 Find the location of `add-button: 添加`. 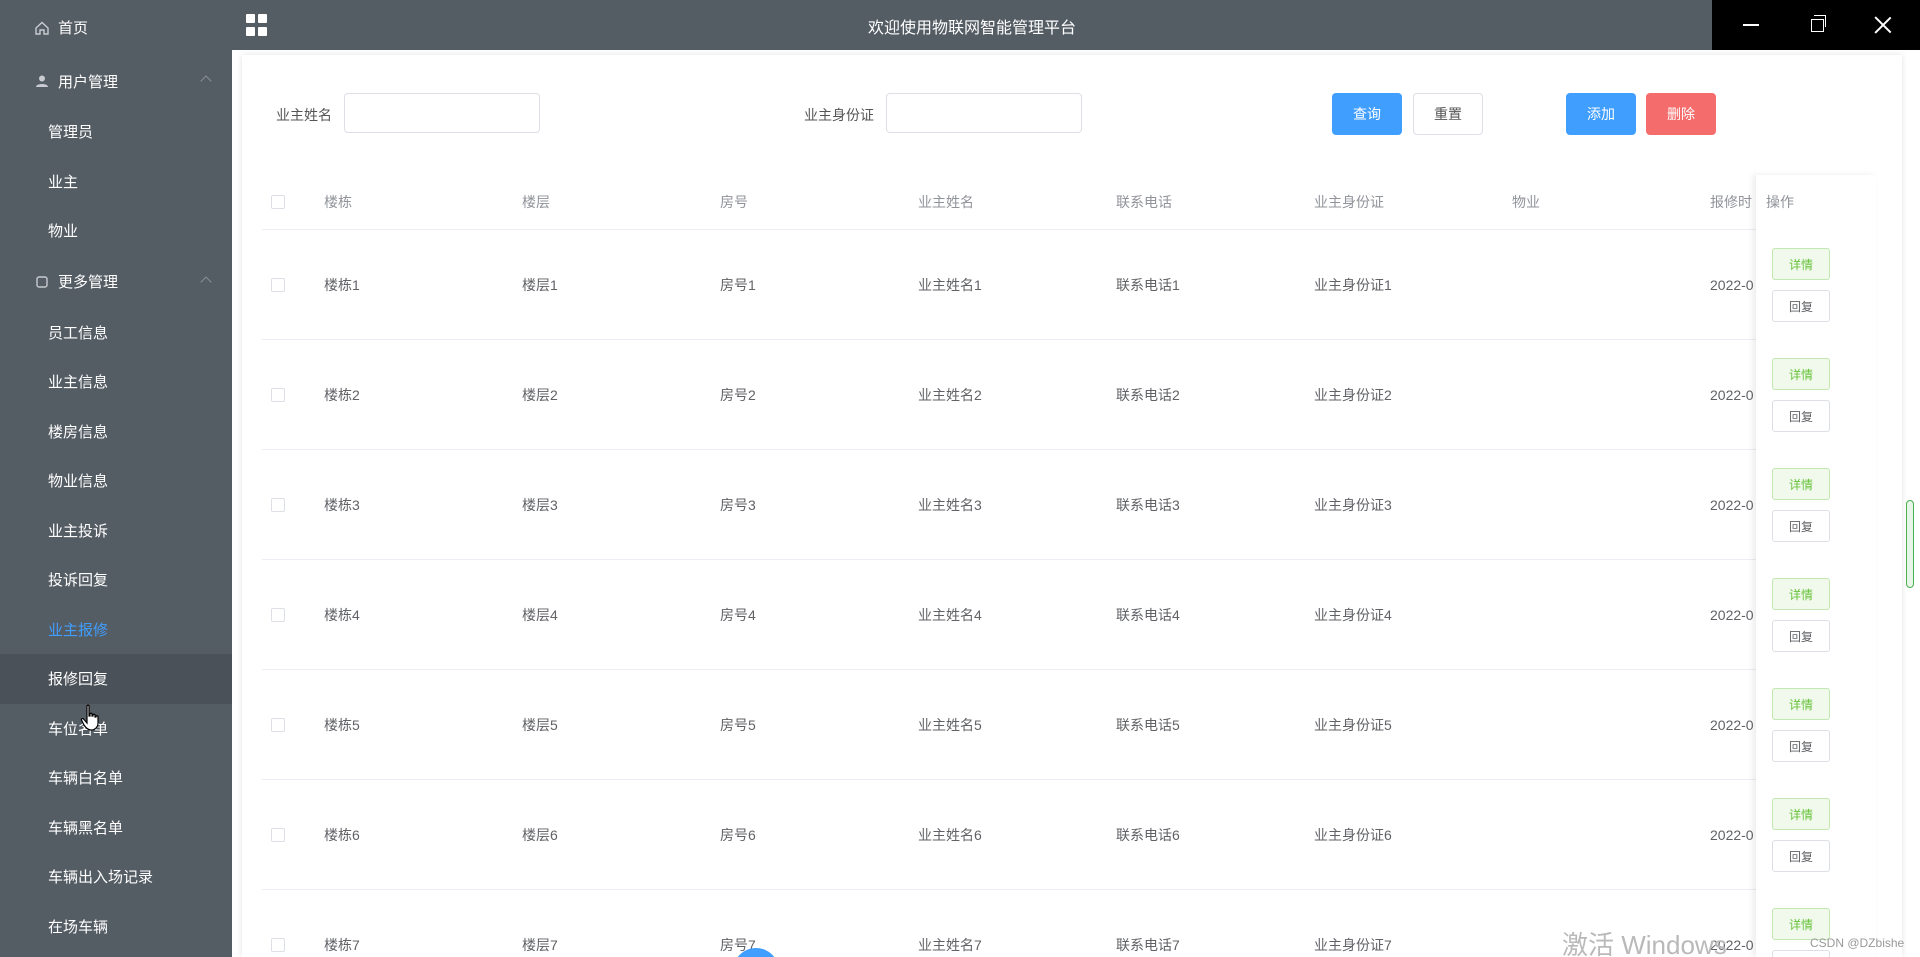

add-button: 添加 is located at coordinates (1601, 114).